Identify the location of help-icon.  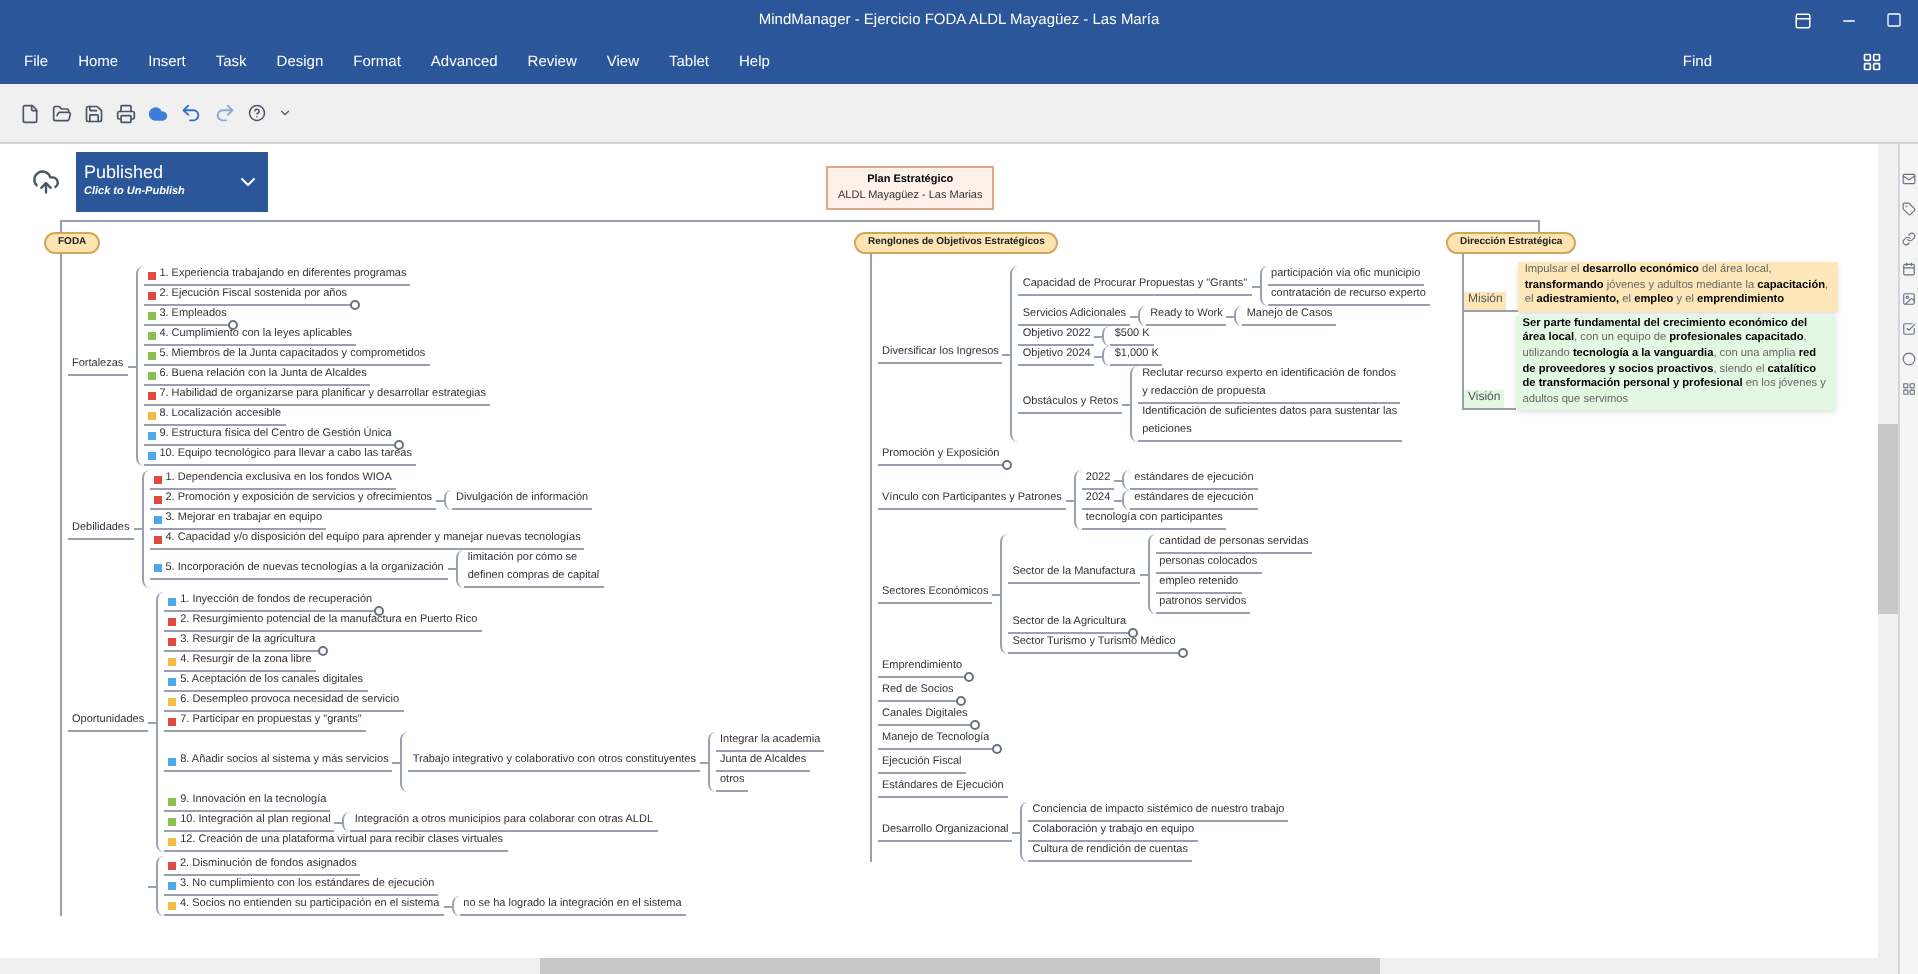
(257, 113).